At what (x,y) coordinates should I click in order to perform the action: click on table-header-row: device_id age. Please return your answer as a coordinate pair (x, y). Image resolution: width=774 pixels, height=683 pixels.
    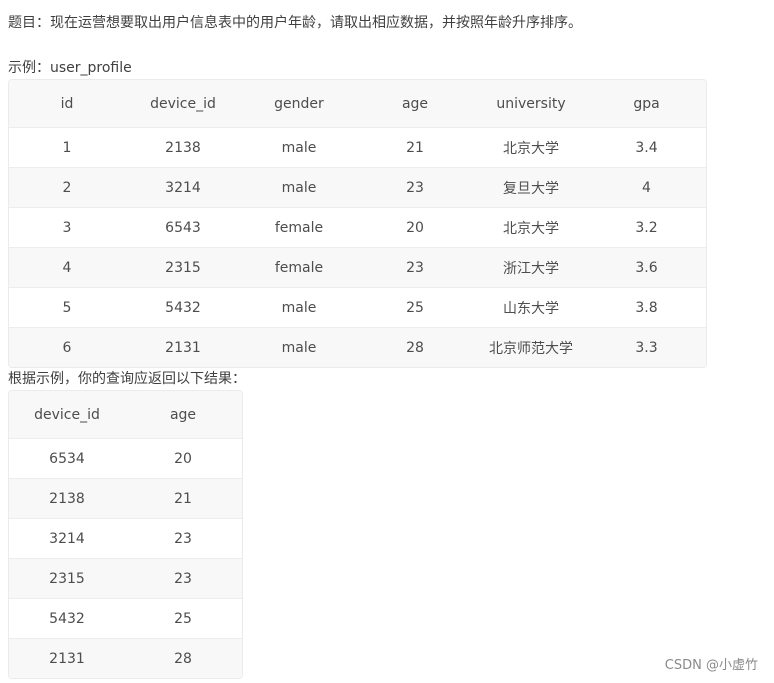
    Looking at the image, I should click on (125, 414).